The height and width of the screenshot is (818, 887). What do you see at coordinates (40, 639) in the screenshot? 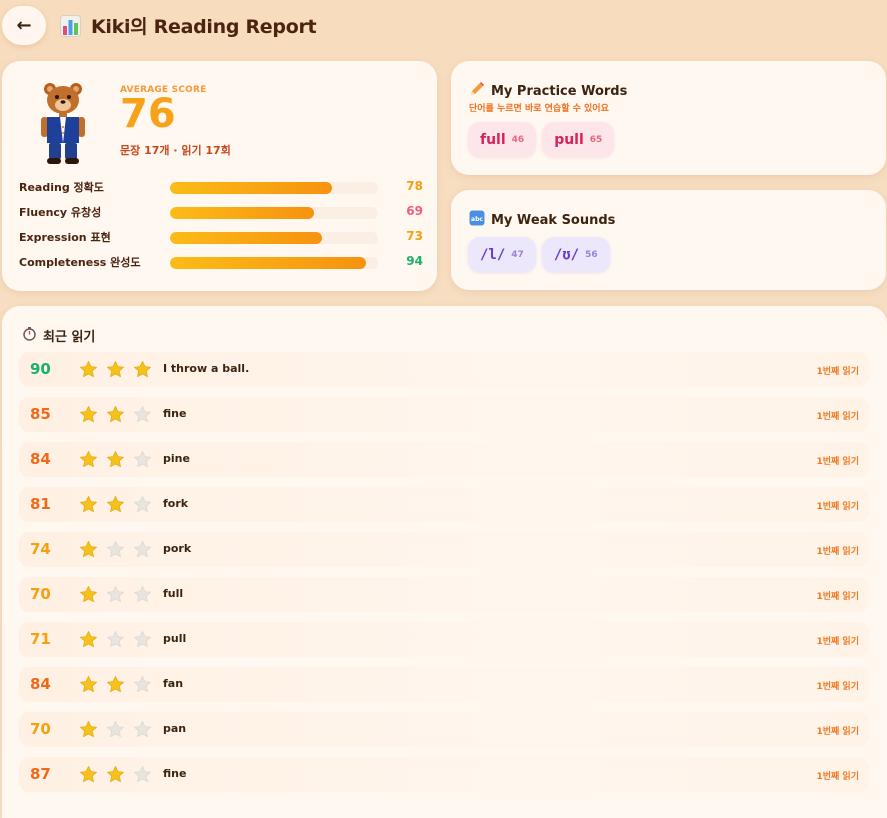
I see `reading-score: 71` at bounding box center [40, 639].